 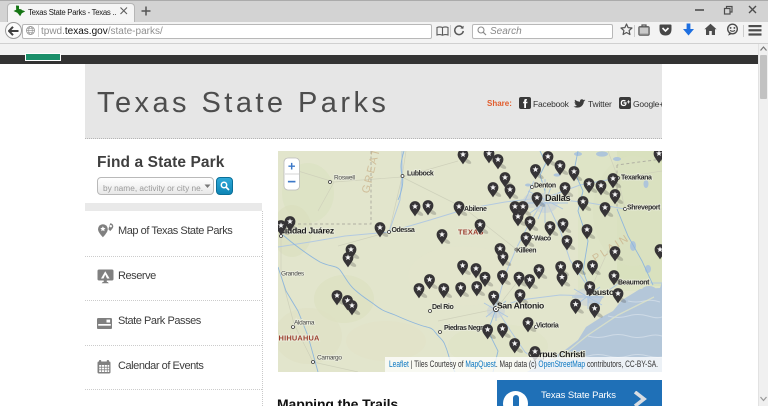 What do you see at coordinates (644, 208) in the screenshot?
I see `svg-text: Shreveport` at bounding box center [644, 208].